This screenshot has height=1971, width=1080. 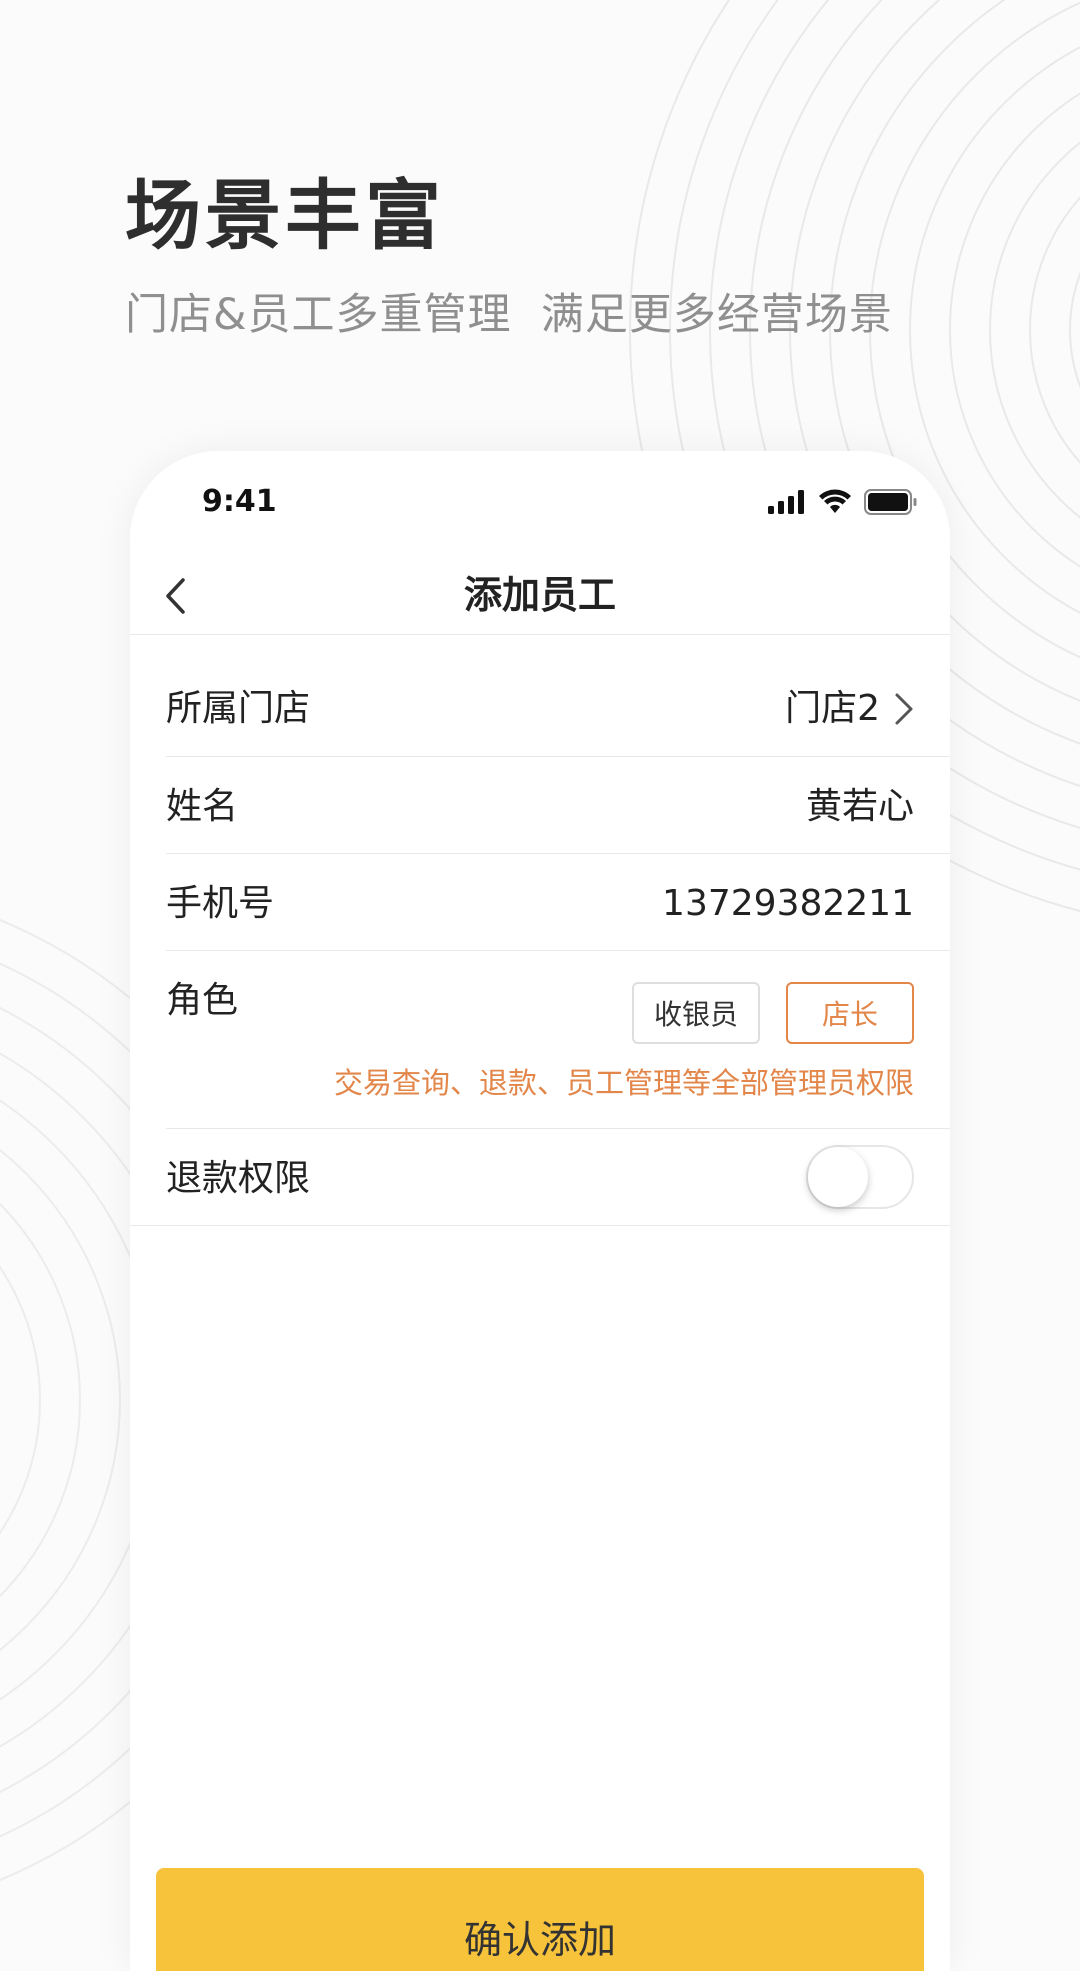 What do you see at coordinates (860, 806) in the screenshot?
I see `name-field: 黄若心` at bounding box center [860, 806].